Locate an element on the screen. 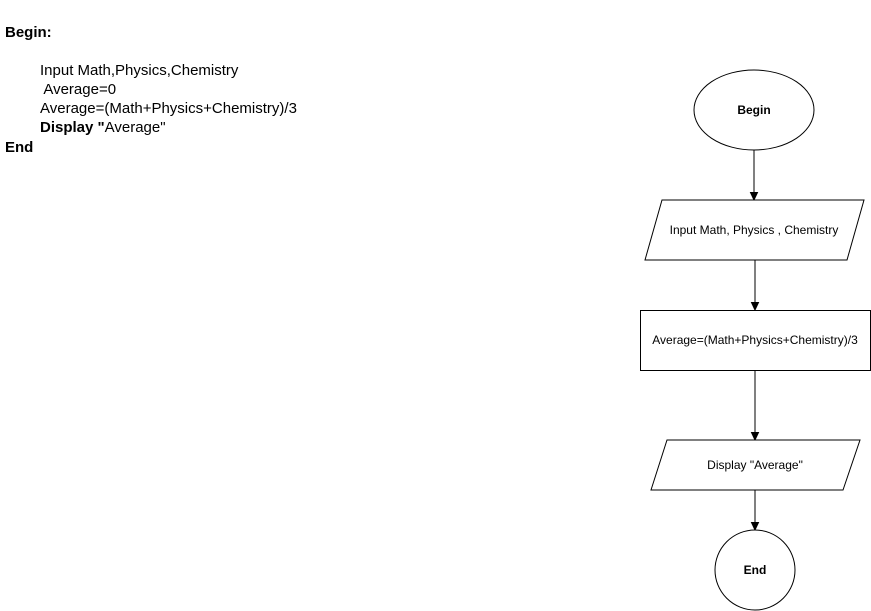  end-label: End is located at coordinates (755, 570).